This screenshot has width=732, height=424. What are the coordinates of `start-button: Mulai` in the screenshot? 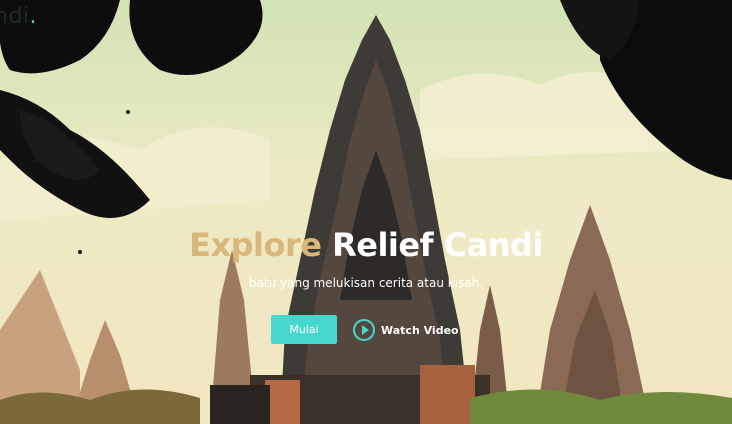 It's located at (304, 329).